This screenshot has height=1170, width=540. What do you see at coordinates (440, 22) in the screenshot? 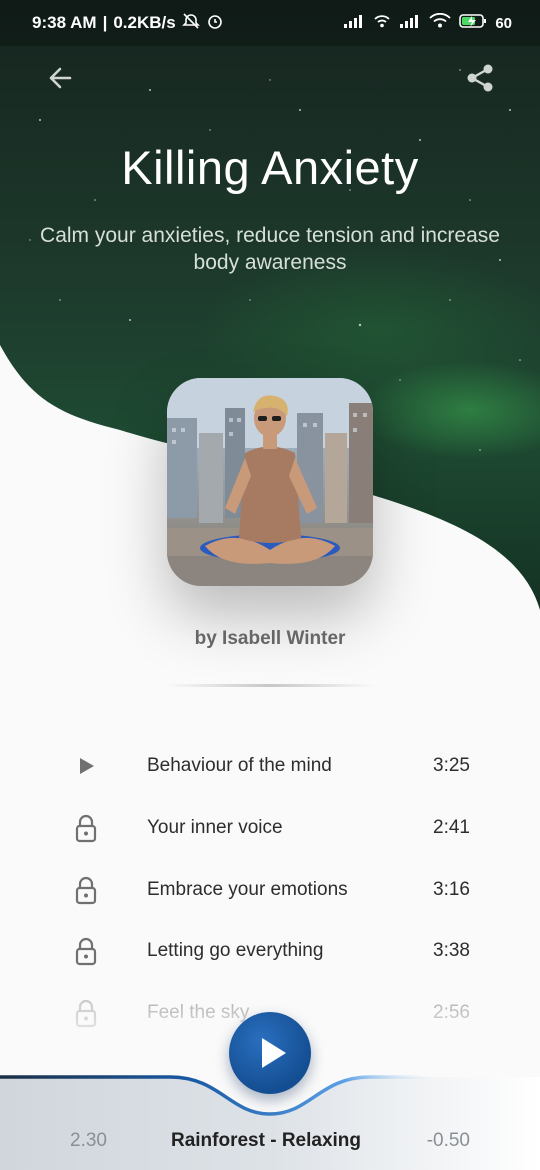
I see `wifi-icon` at bounding box center [440, 22].